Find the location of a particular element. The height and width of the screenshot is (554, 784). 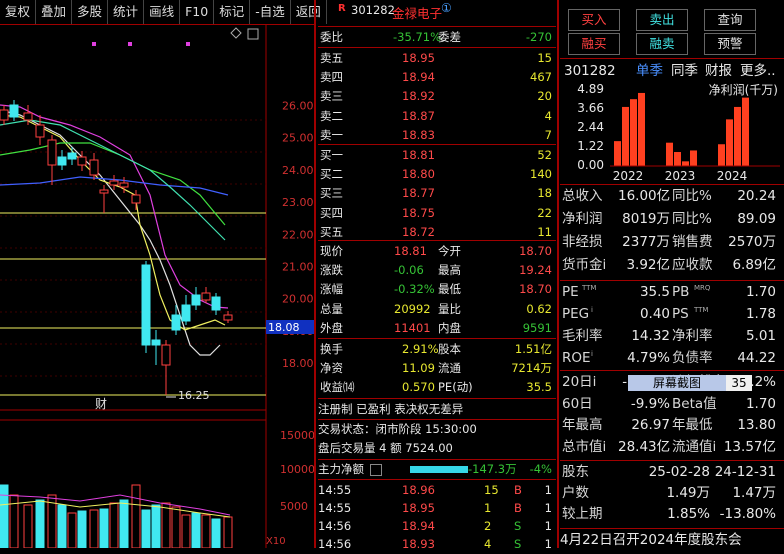

holder-row: 户数 1.49万 1.47万 is located at coordinates (671, 493).